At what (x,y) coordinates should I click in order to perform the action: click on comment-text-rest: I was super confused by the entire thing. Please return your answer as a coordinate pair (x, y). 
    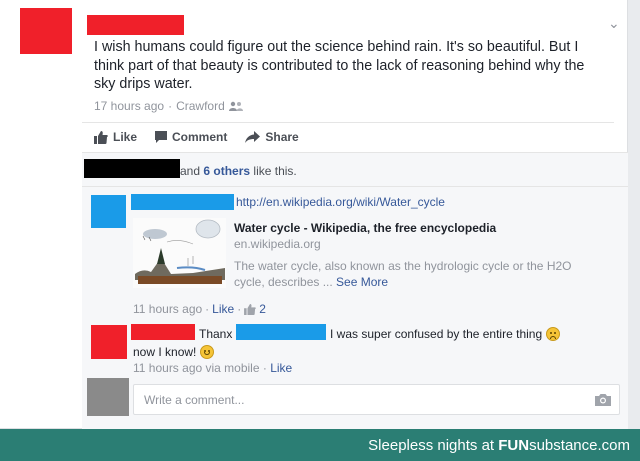
    Looking at the image, I should click on (436, 334).